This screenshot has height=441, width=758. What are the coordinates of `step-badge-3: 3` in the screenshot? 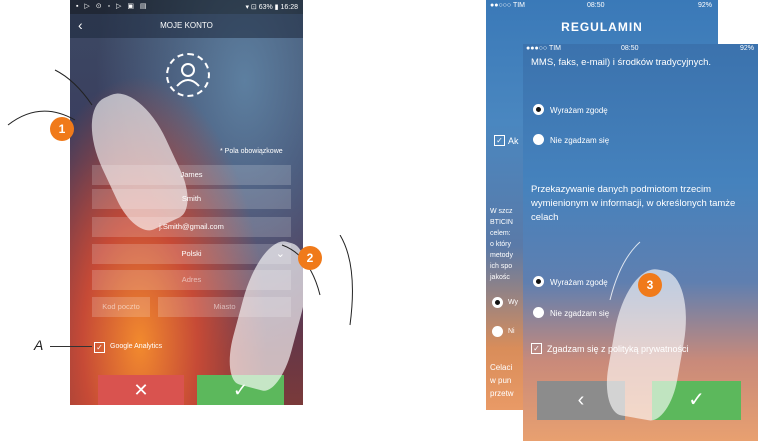 It's located at (650, 285).